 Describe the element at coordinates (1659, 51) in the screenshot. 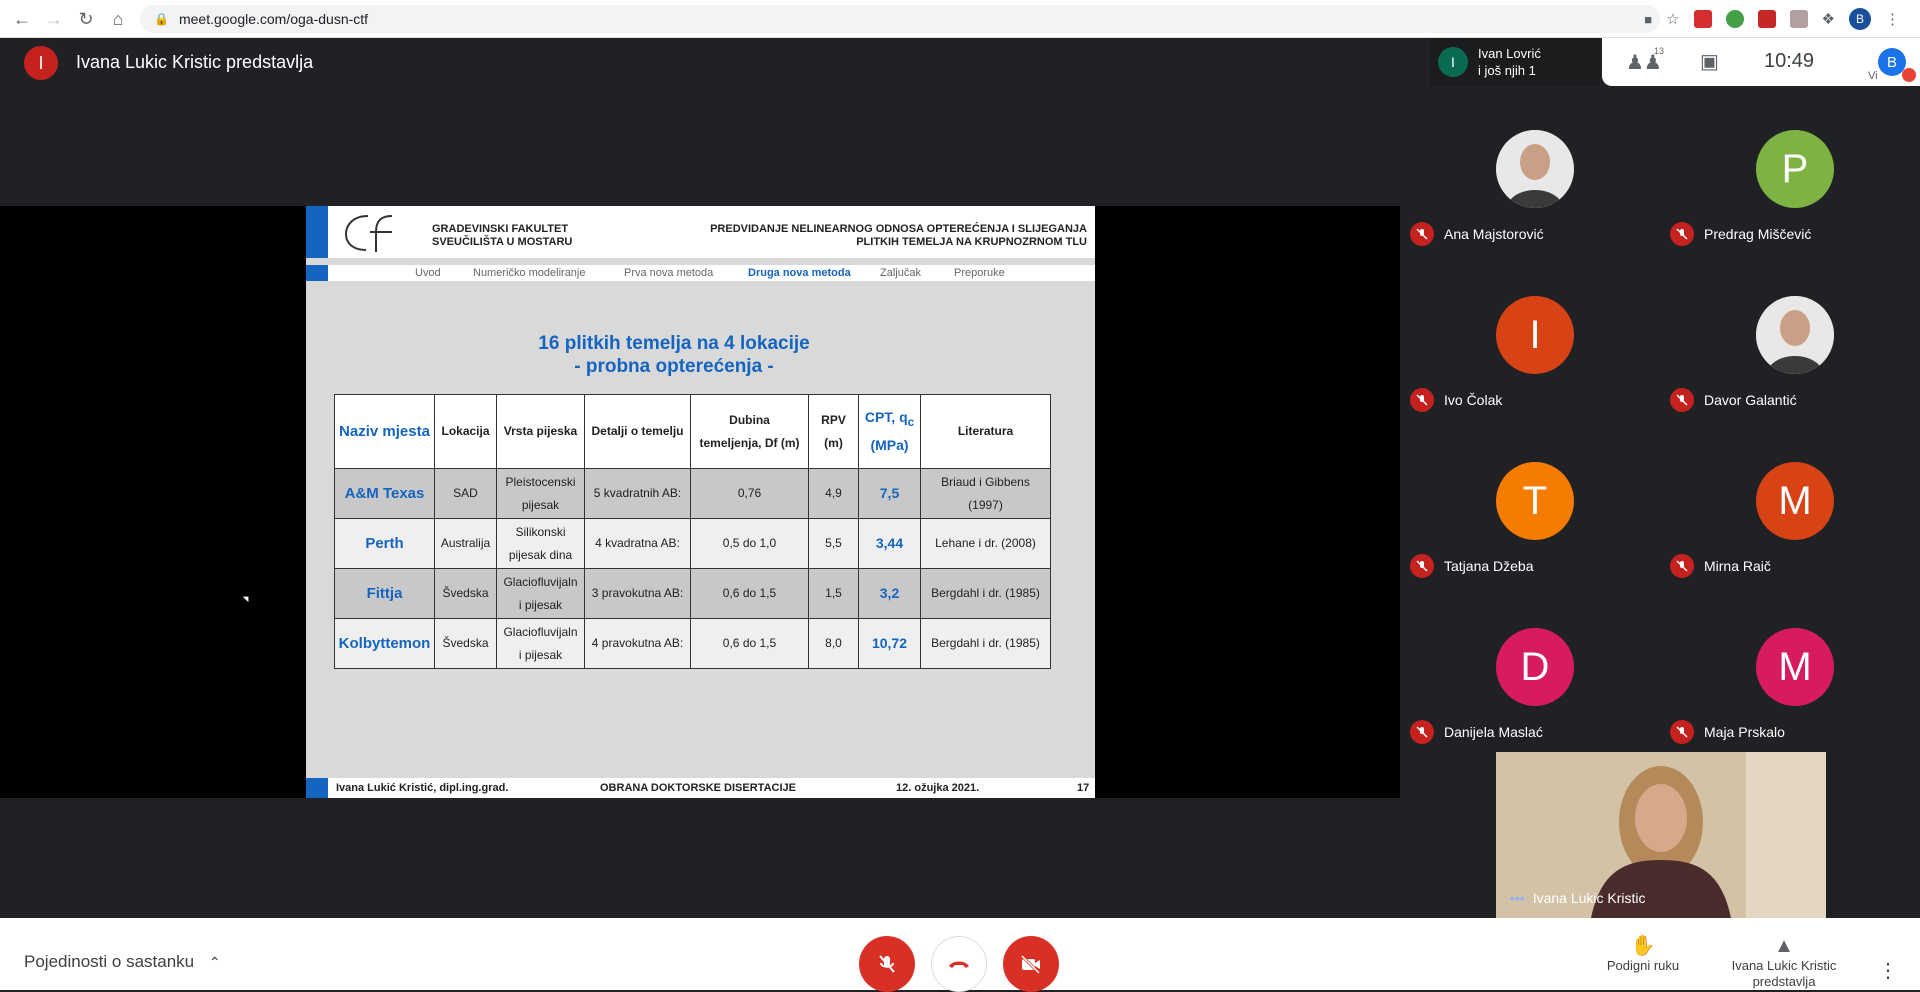

I see `people-count: 13` at that location.